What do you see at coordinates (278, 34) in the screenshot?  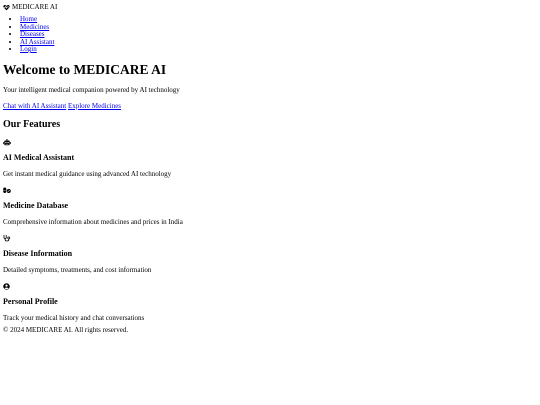 I see `nav-item-diseases: Diseases` at bounding box center [278, 34].